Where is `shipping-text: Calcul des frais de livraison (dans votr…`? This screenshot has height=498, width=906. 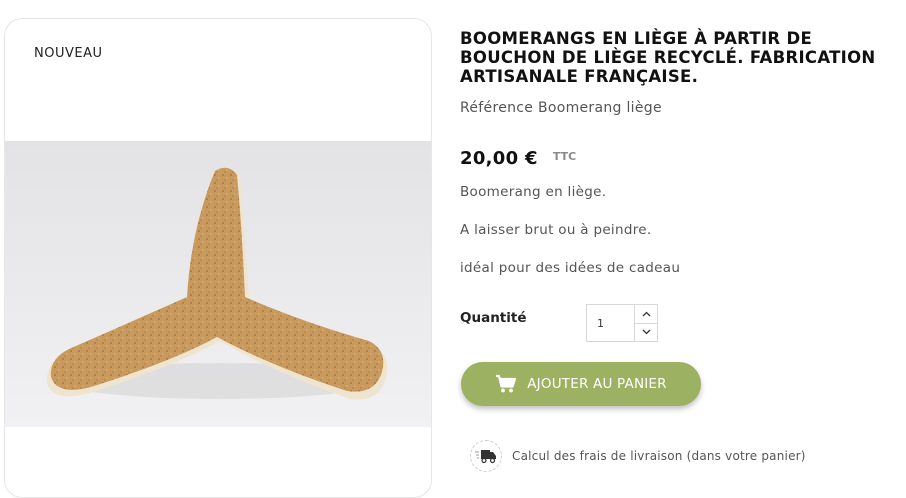
shipping-text: Calcul des frais de livraison (dans votr… is located at coordinates (659, 456).